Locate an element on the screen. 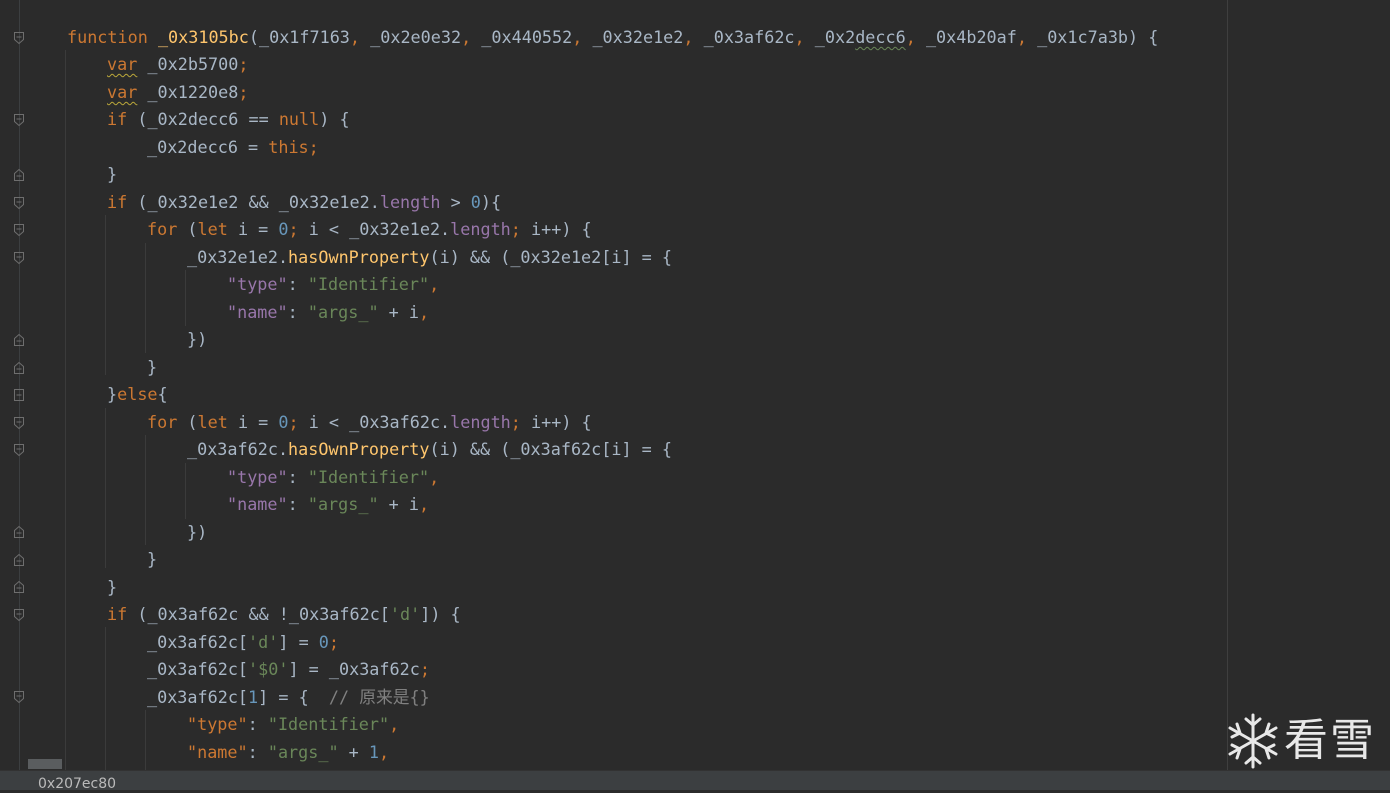 The image size is (1390, 793). param: _0x3af62c is located at coordinates (749, 37).